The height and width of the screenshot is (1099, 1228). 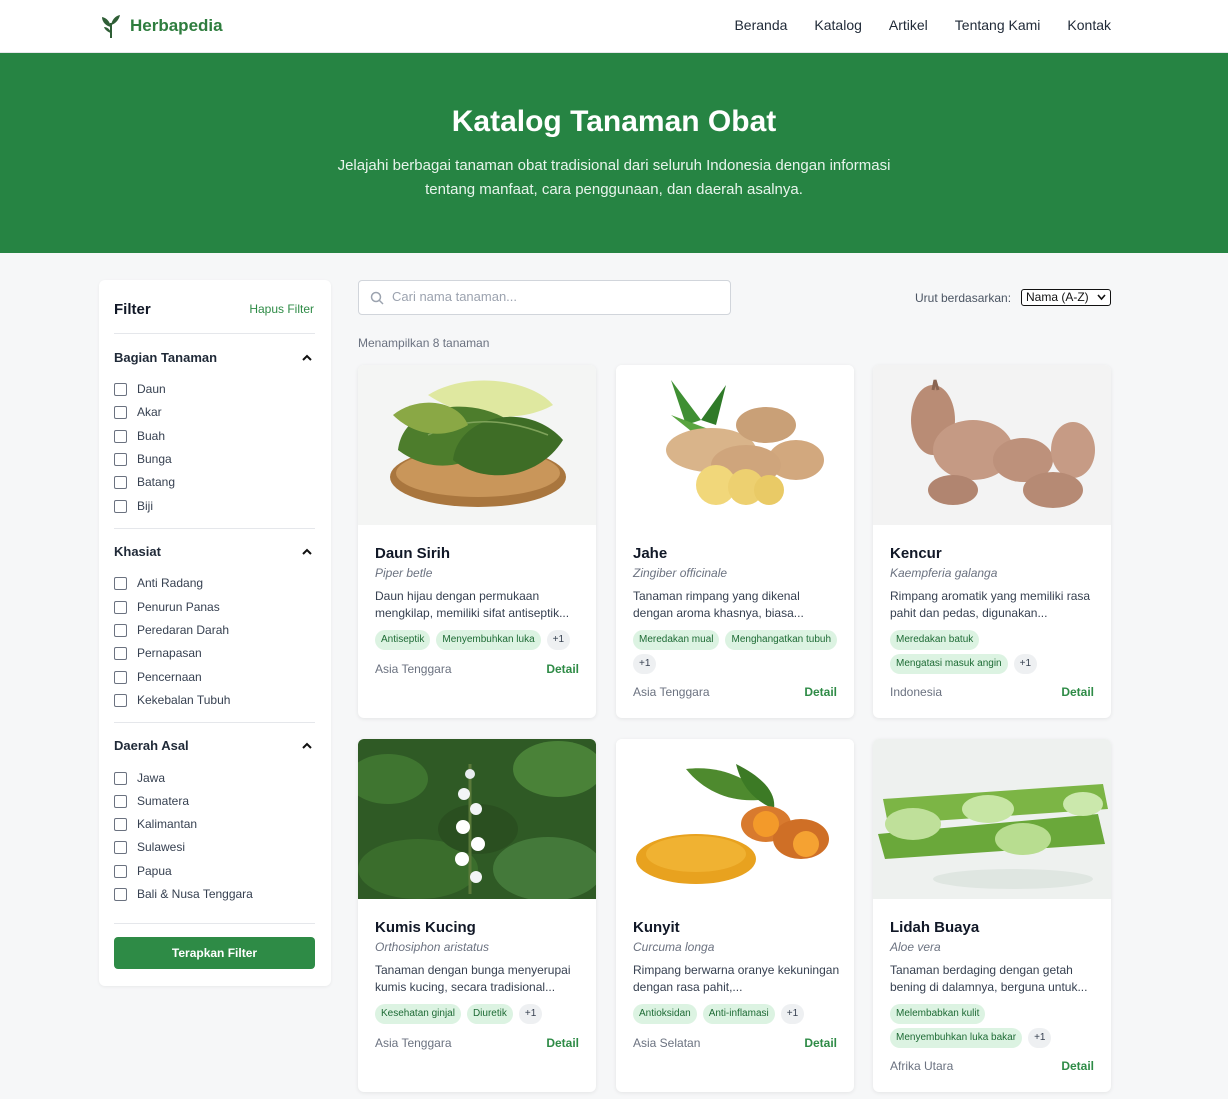 What do you see at coordinates (151, 745) in the screenshot?
I see `section-title-daerah-asal: Daerah Asal` at bounding box center [151, 745].